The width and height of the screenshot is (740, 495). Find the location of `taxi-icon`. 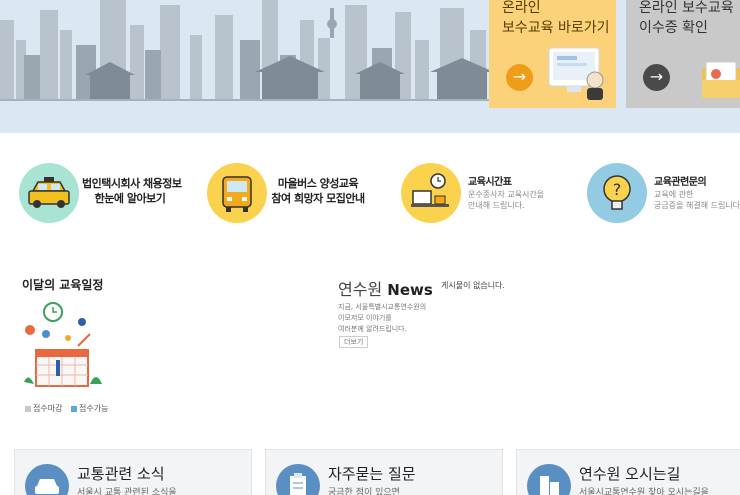

taxi-icon is located at coordinates (49, 193).